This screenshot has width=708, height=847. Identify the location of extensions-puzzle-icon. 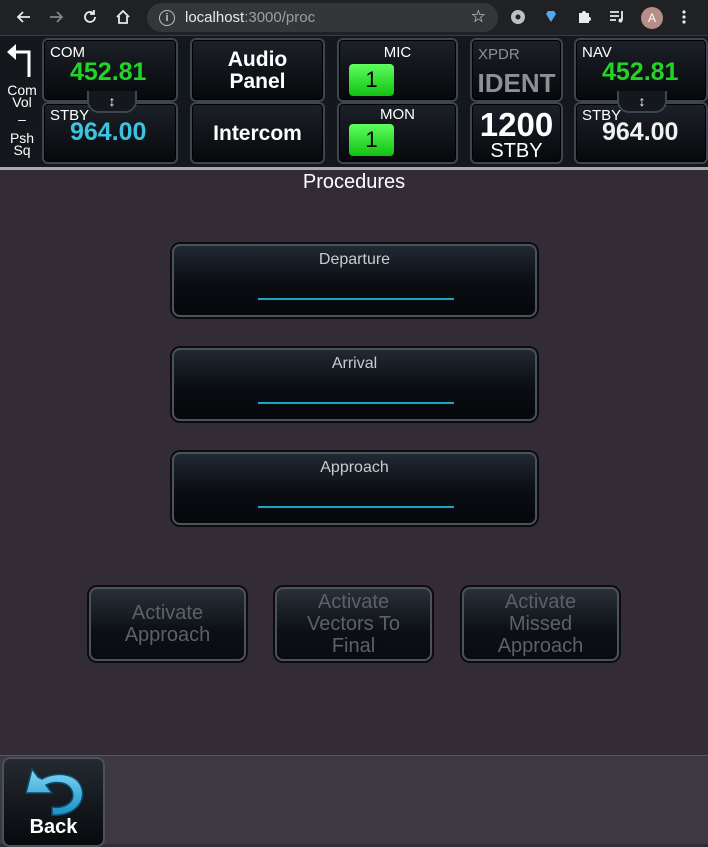
(584, 17).